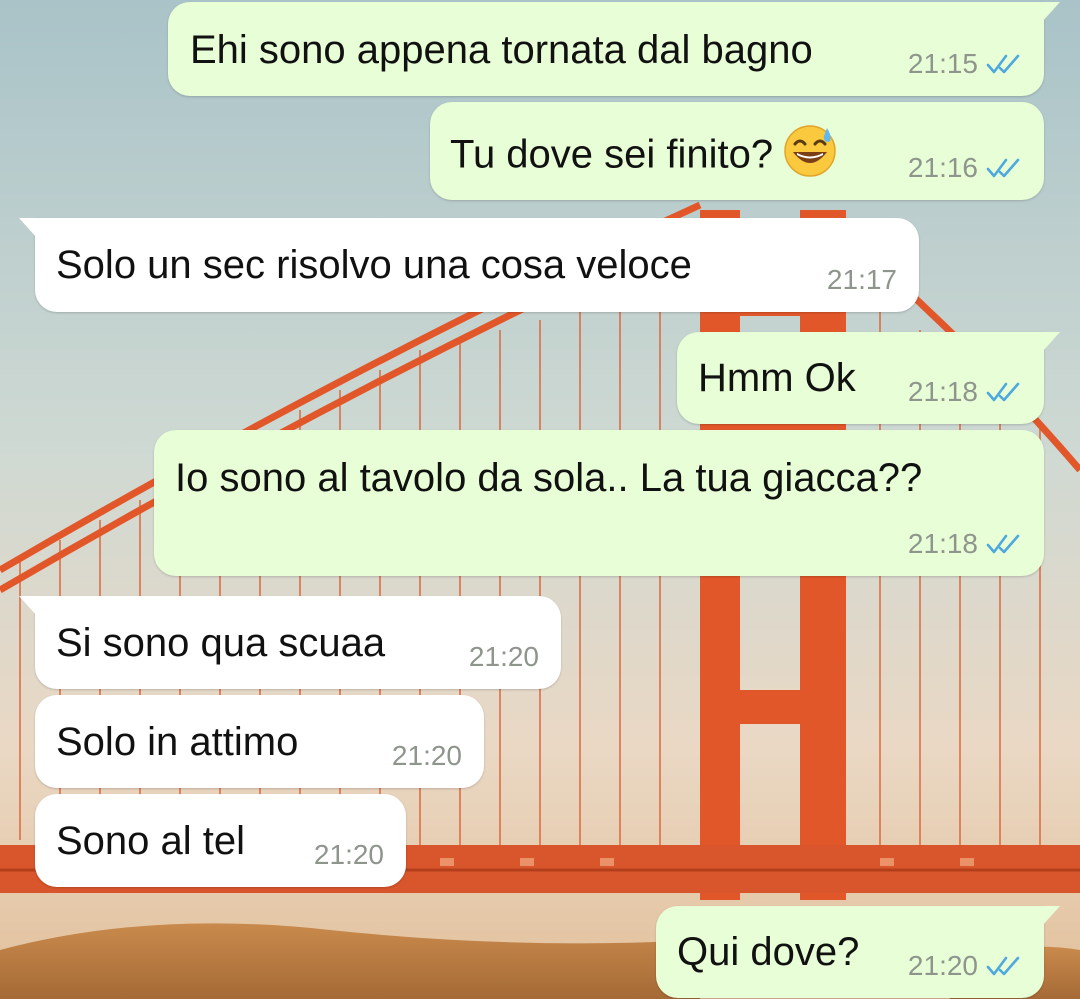  I want to click on message-meta: 21:16, so click(966, 168).